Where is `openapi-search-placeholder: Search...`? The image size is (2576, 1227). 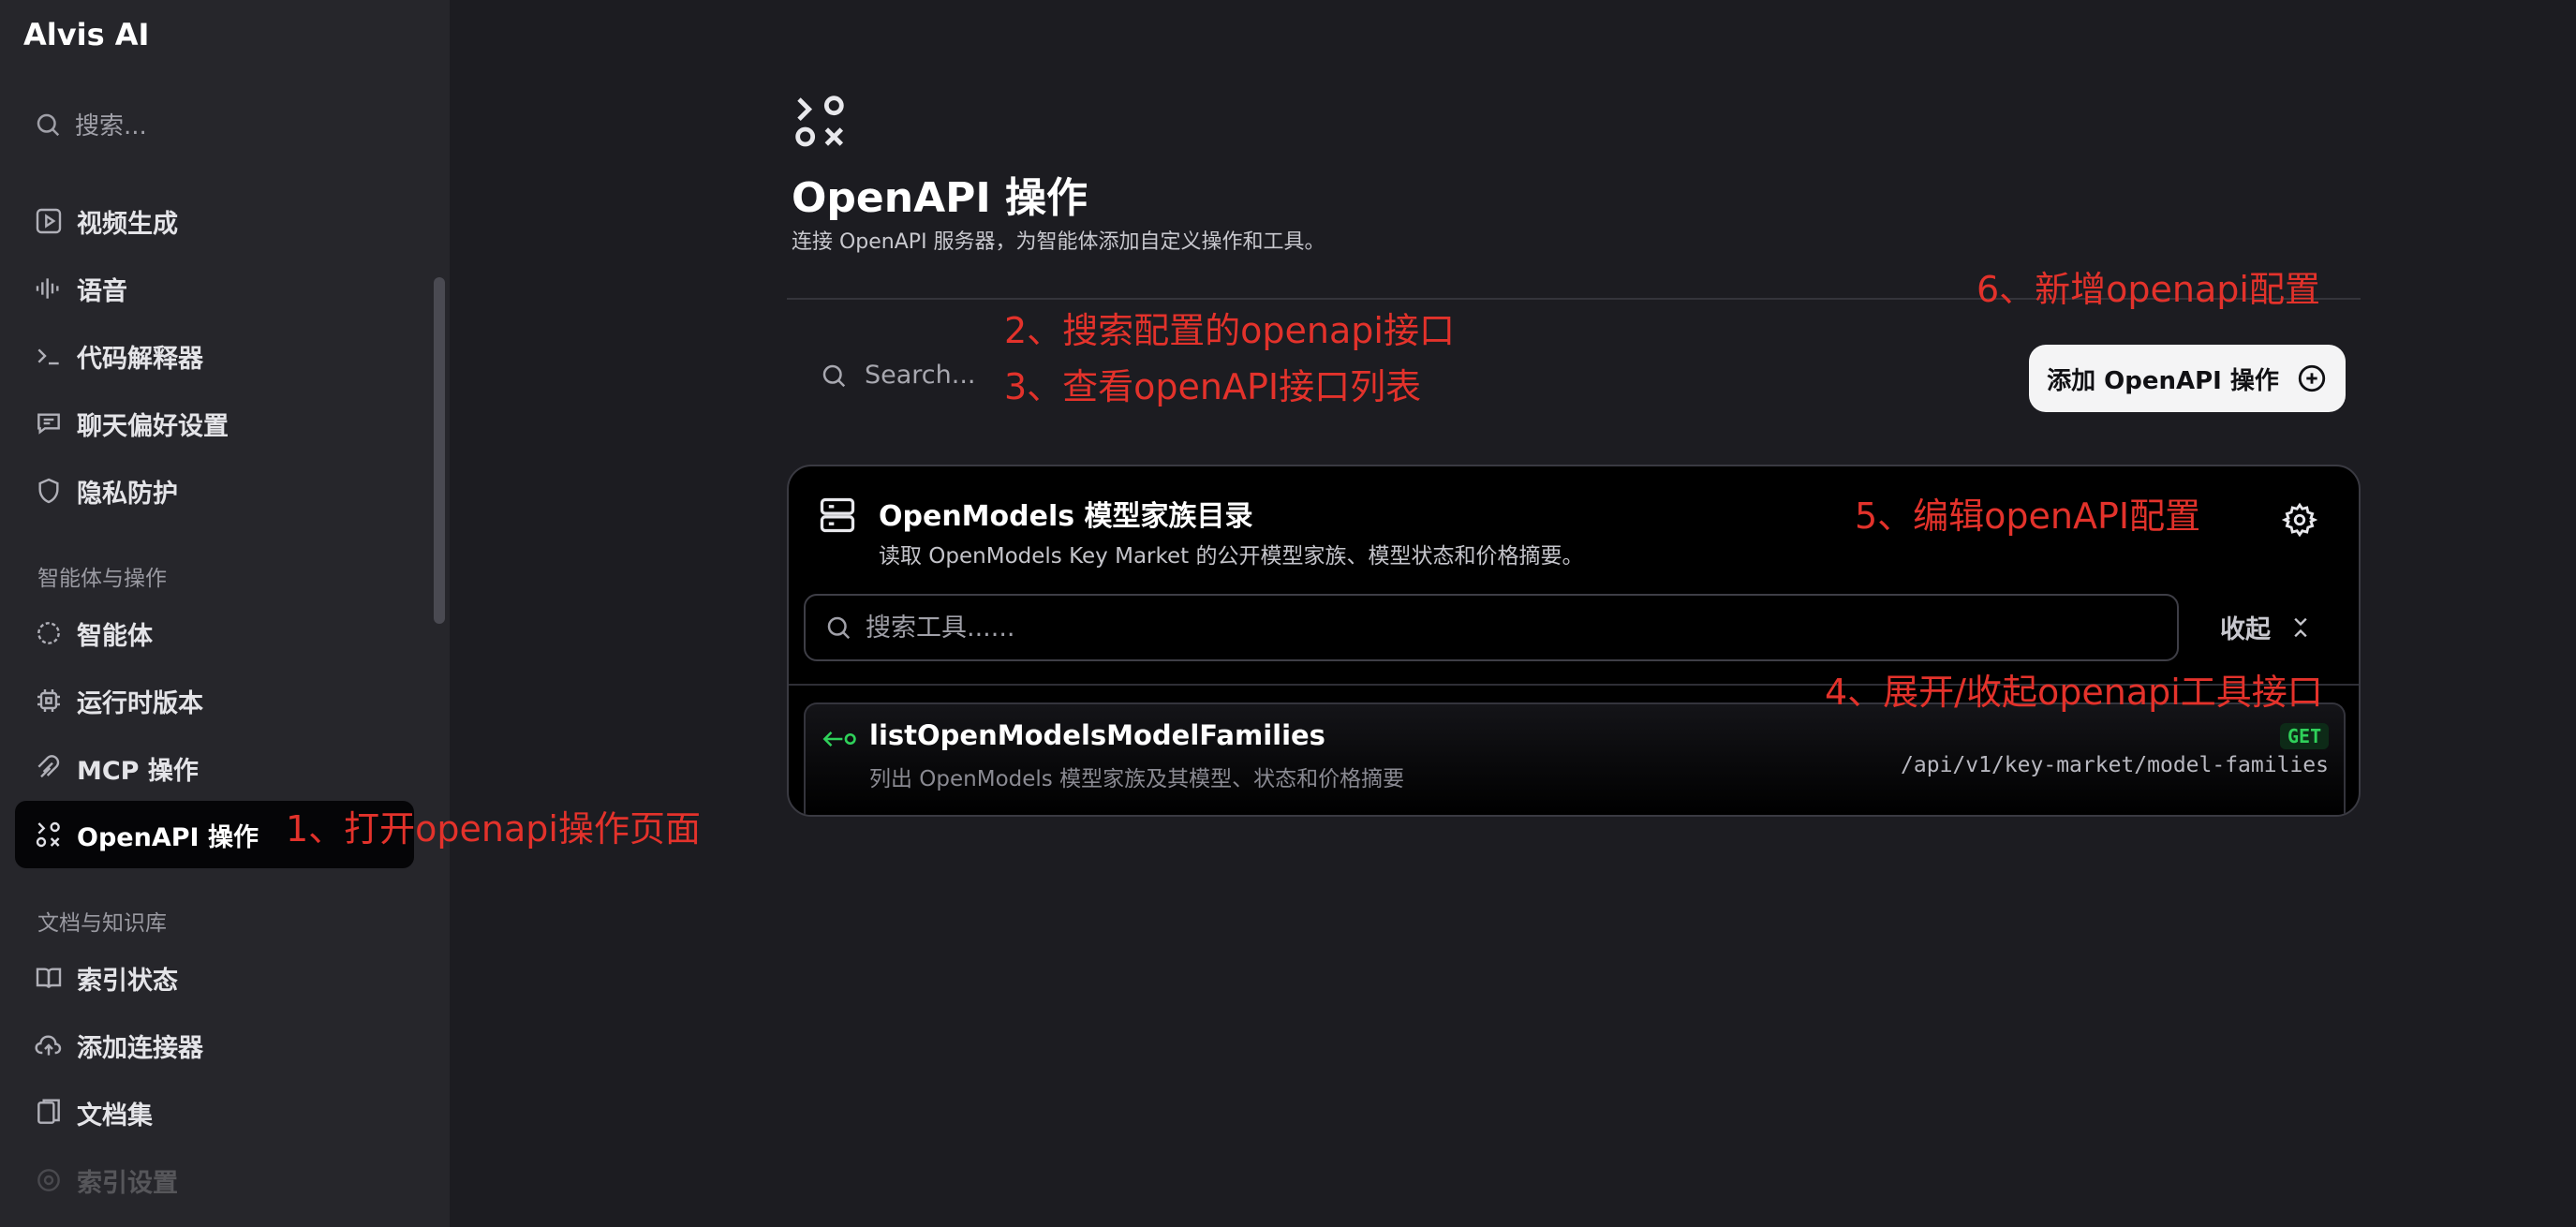 openapi-search-placeholder: Search... is located at coordinates (920, 375).